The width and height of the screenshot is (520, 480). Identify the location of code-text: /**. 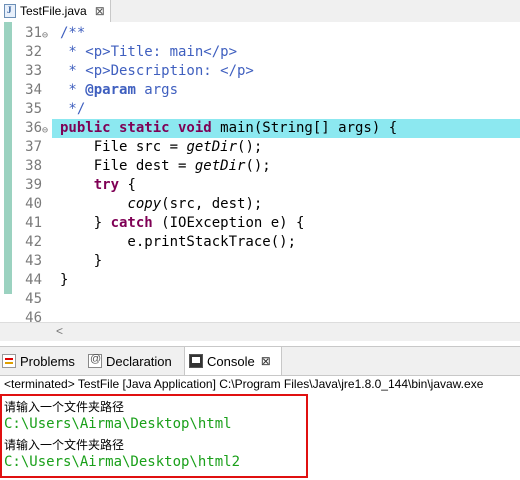
(73, 33).